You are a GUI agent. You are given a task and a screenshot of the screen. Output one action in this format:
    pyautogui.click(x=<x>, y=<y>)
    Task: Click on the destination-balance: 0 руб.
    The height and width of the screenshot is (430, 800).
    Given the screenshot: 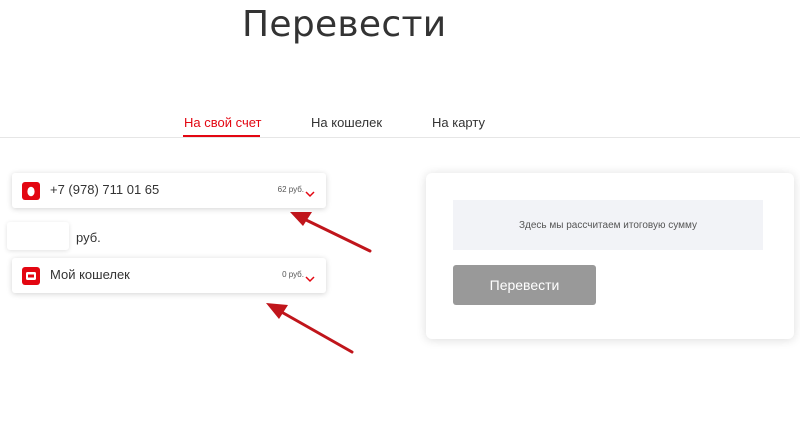 What is the action you would take?
    pyautogui.click(x=293, y=274)
    